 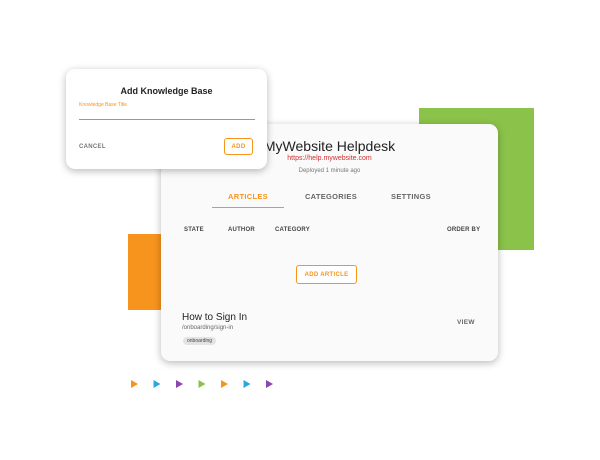 What do you see at coordinates (292, 230) in the screenshot?
I see `filter-category: CATEGORY` at bounding box center [292, 230].